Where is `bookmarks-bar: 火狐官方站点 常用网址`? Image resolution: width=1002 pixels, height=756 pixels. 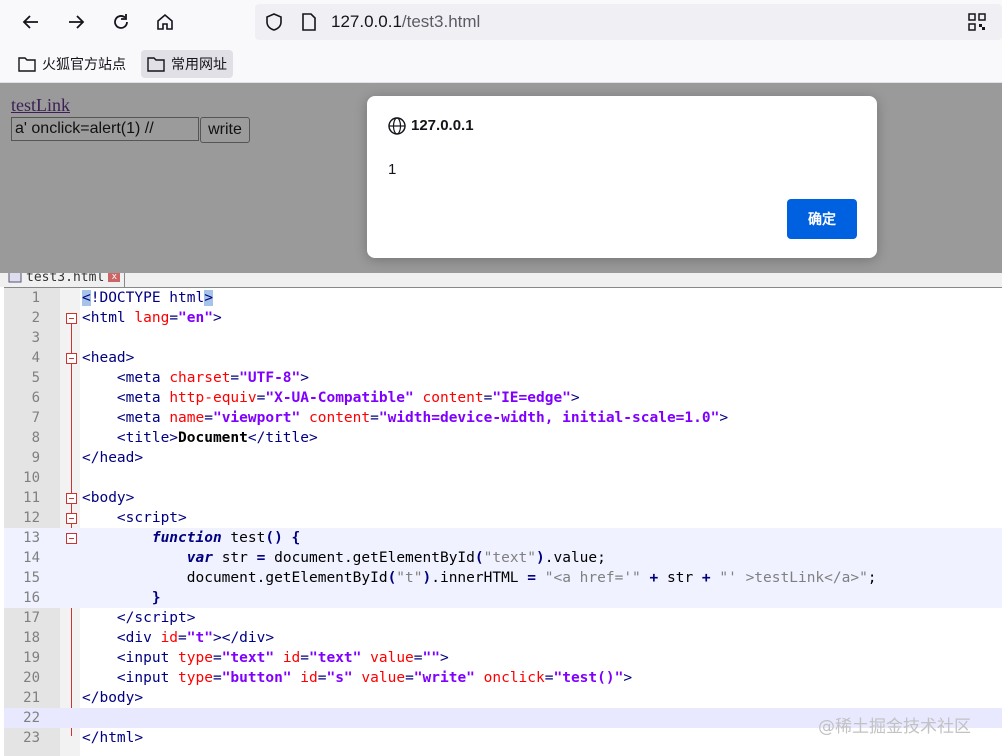 bookmarks-bar: 火狐官方站点 常用网址 is located at coordinates (501, 63).